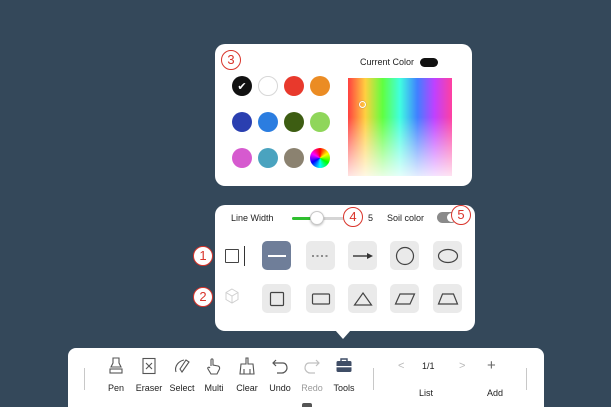 Image resolution: width=611 pixels, height=407 pixels. I want to click on ellipse-icon, so click(447, 255).